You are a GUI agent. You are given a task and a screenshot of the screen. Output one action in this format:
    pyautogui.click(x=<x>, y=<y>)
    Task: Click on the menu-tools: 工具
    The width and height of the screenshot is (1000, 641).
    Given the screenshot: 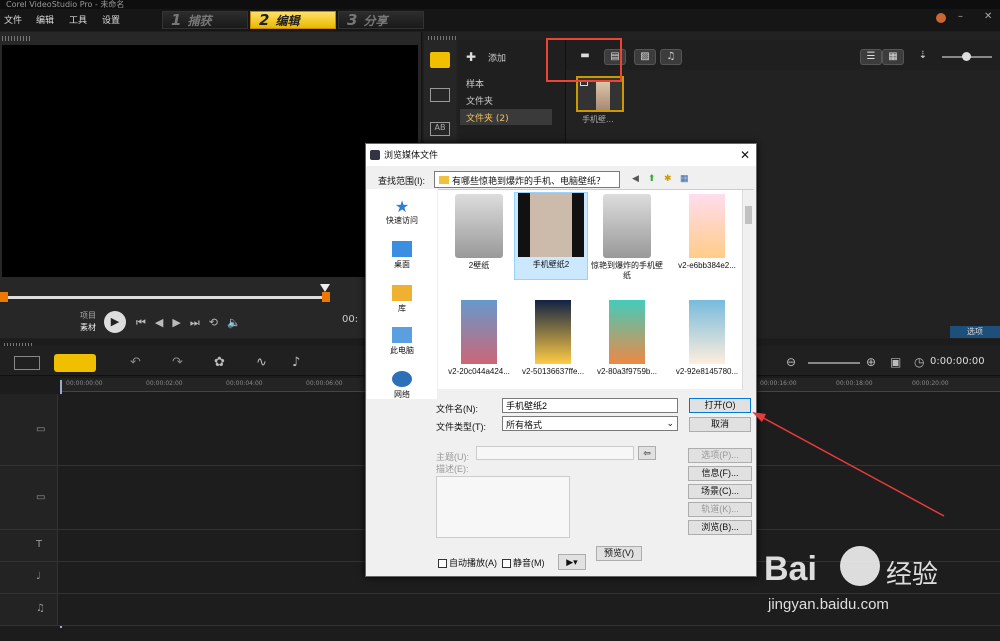 What is the action you would take?
    pyautogui.click(x=78, y=19)
    